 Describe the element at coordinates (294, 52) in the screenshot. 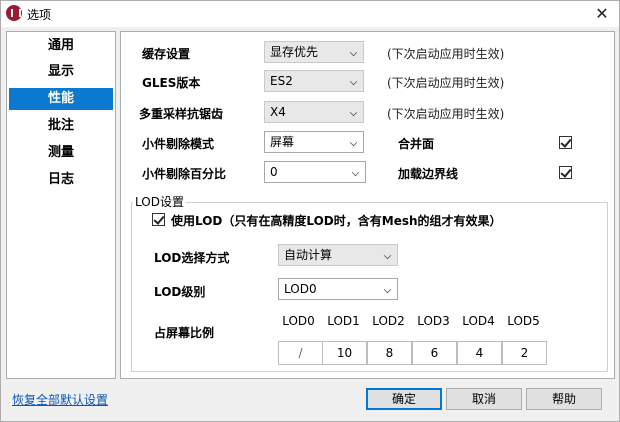

I see `cache-select-value: 显存优先` at that location.